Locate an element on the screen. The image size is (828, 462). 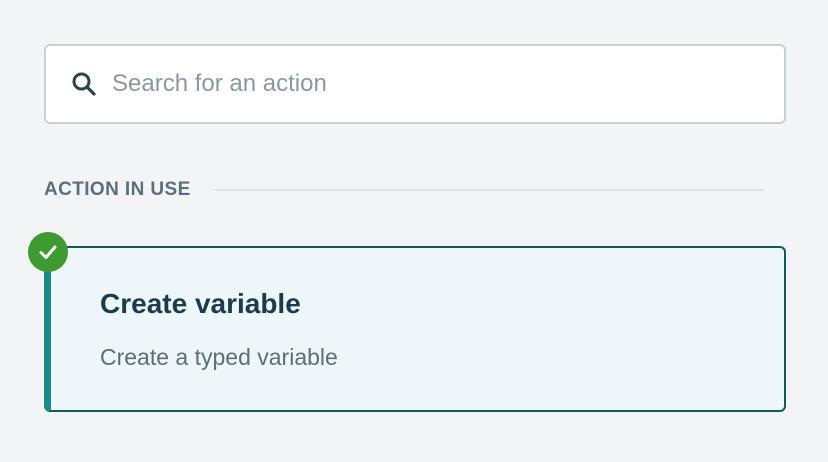
section-title: ACTION IN USE is located at coordinates (117, 189).